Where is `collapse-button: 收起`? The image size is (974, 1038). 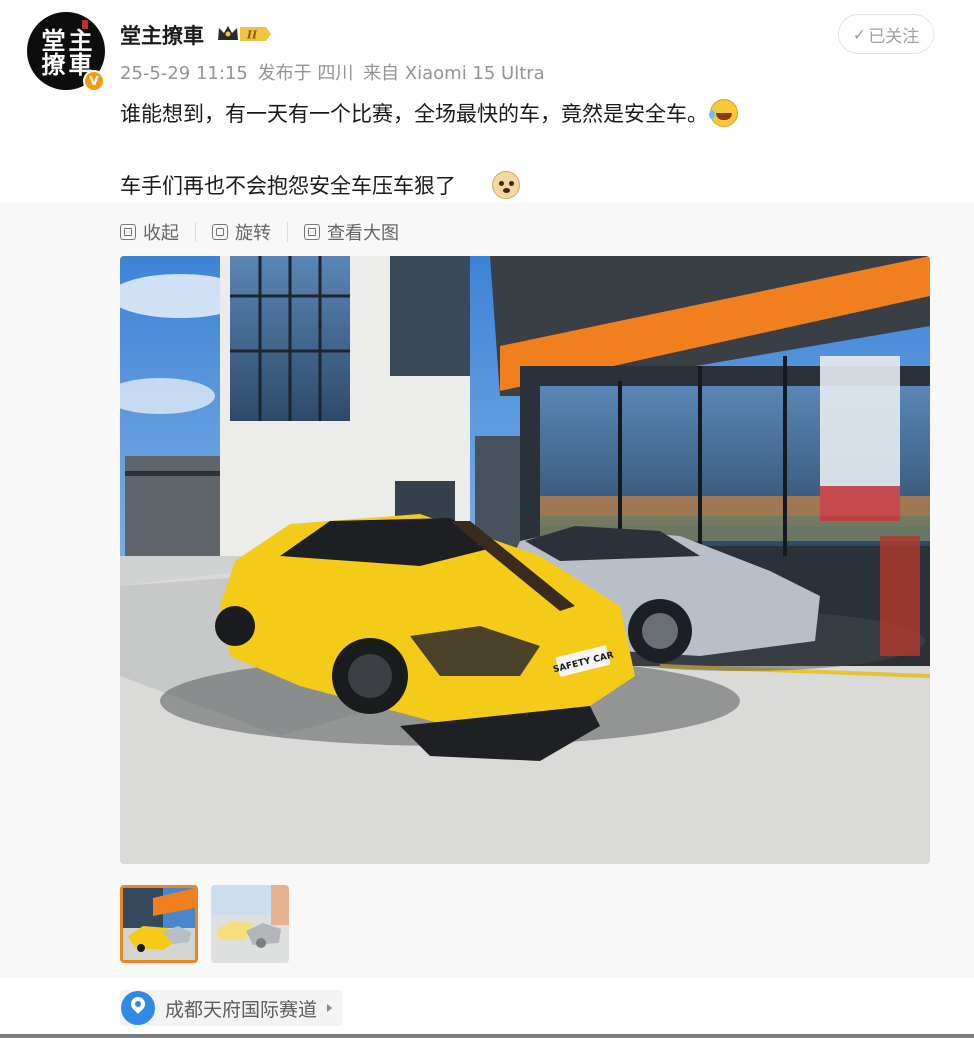 collapse-button: 收起 is located at coordinates (149, 232).